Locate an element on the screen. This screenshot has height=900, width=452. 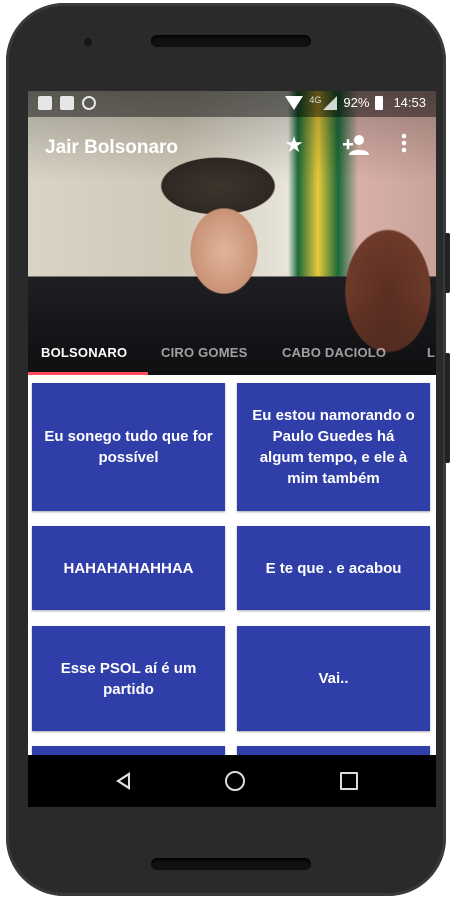
image-icon is located at coordinates (67, 103).